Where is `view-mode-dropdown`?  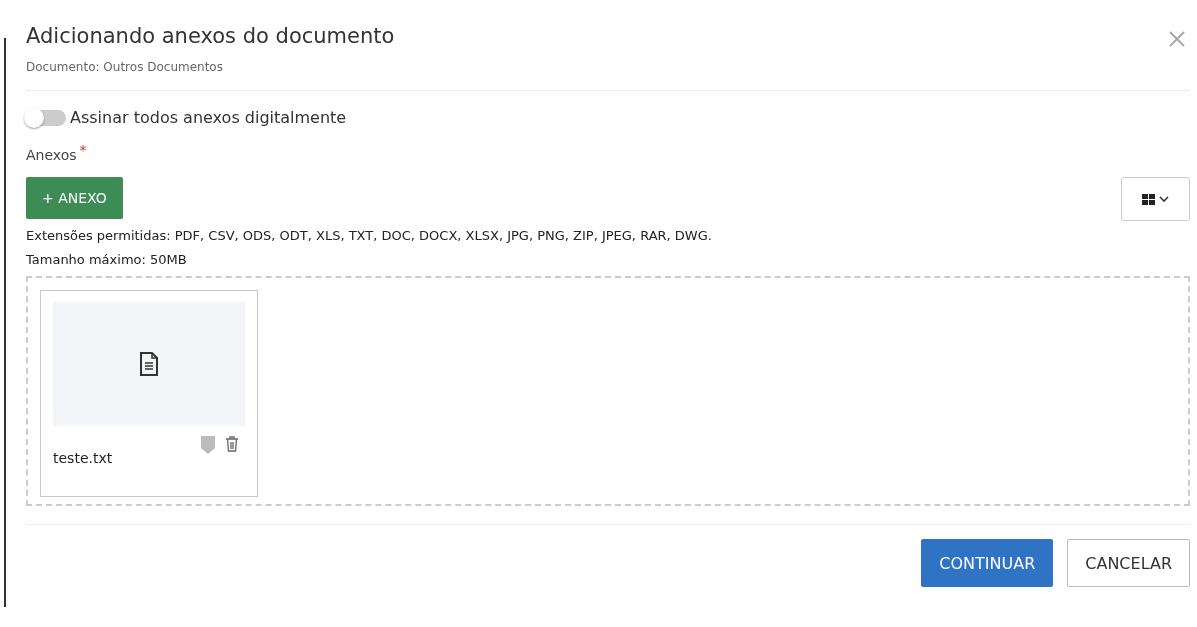
view-mode-dropdown is located at coordinates (1155, 199).